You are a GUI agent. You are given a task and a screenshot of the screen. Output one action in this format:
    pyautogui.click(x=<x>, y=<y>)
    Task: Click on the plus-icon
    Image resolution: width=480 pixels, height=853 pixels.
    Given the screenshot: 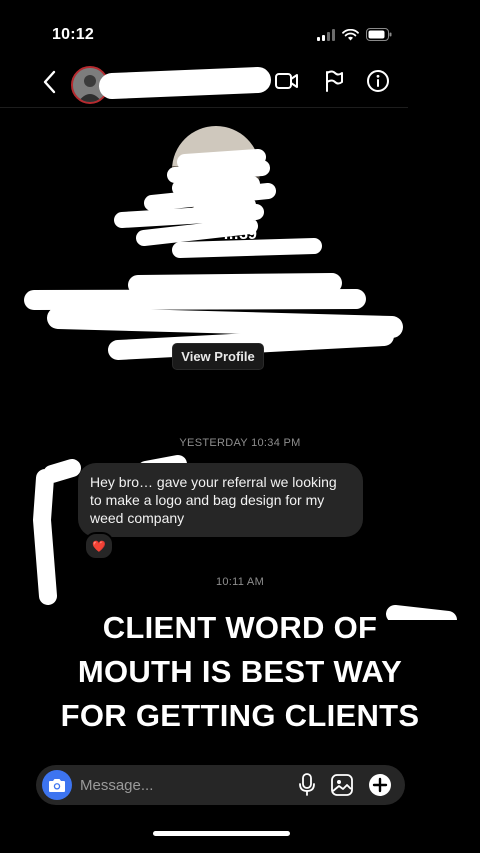 What is the action you would take?
    pyautogui.click(x=380, y=785)
    